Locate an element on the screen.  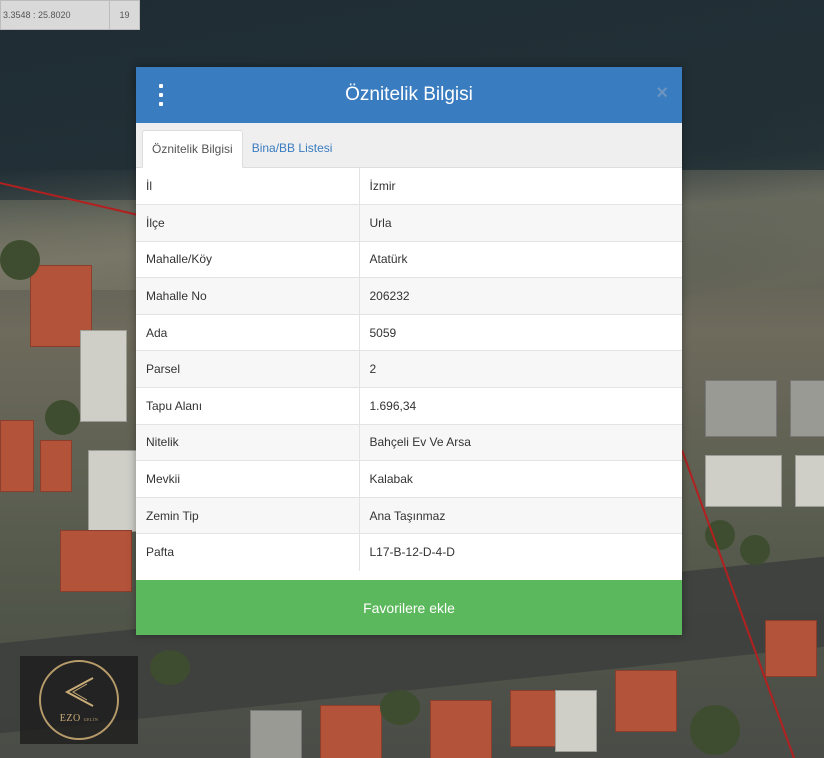
attribute-value: 1.696,34 is located at coordinates (520, 406).